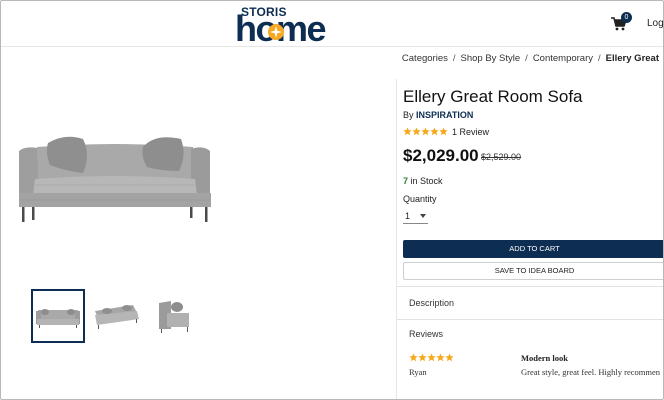  What do you see at coordinates (415, 216) in the screenshot?
I see `quantity-select: 1` at bounding box center [415, 216].